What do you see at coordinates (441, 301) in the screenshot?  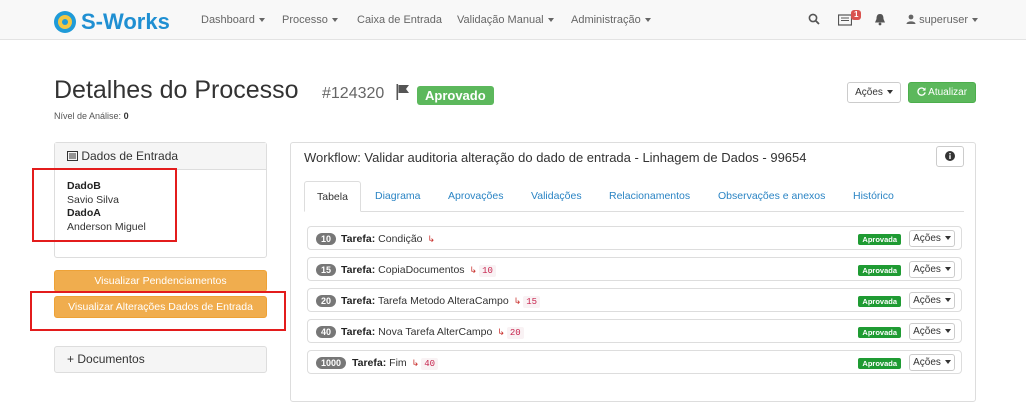 I see `task-label: Tarefa: Tarefa Metodo AlteraCampo ↳ 15` at bounding box center [441, 301].